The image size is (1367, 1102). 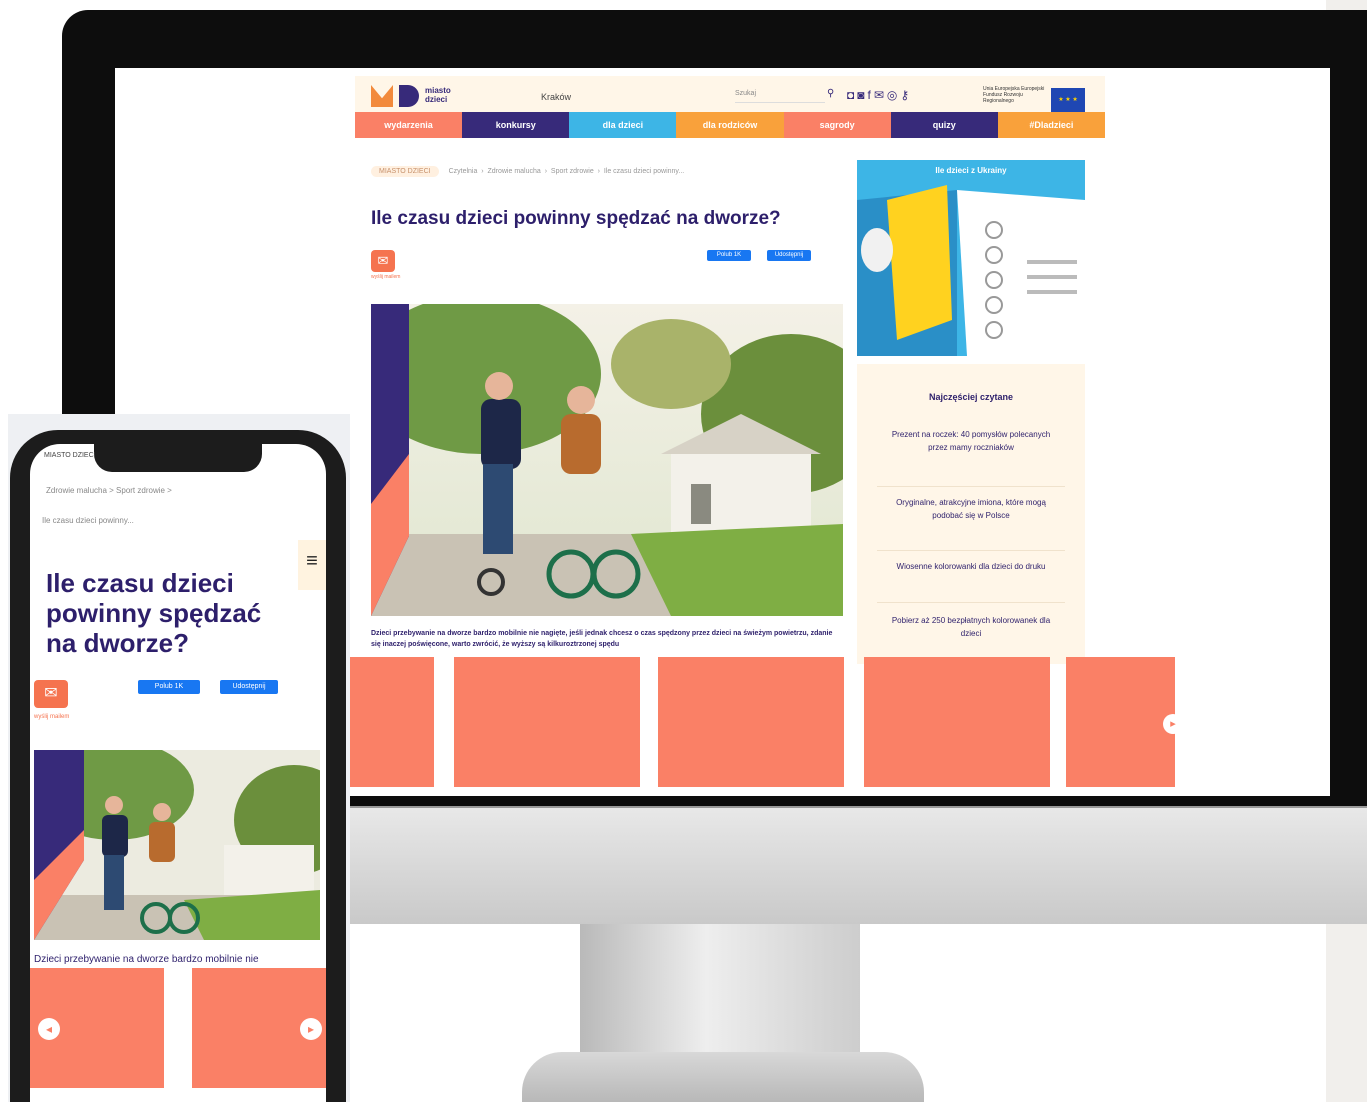 I want to click on monitor-stand-neck, so click(x=720, y=989).